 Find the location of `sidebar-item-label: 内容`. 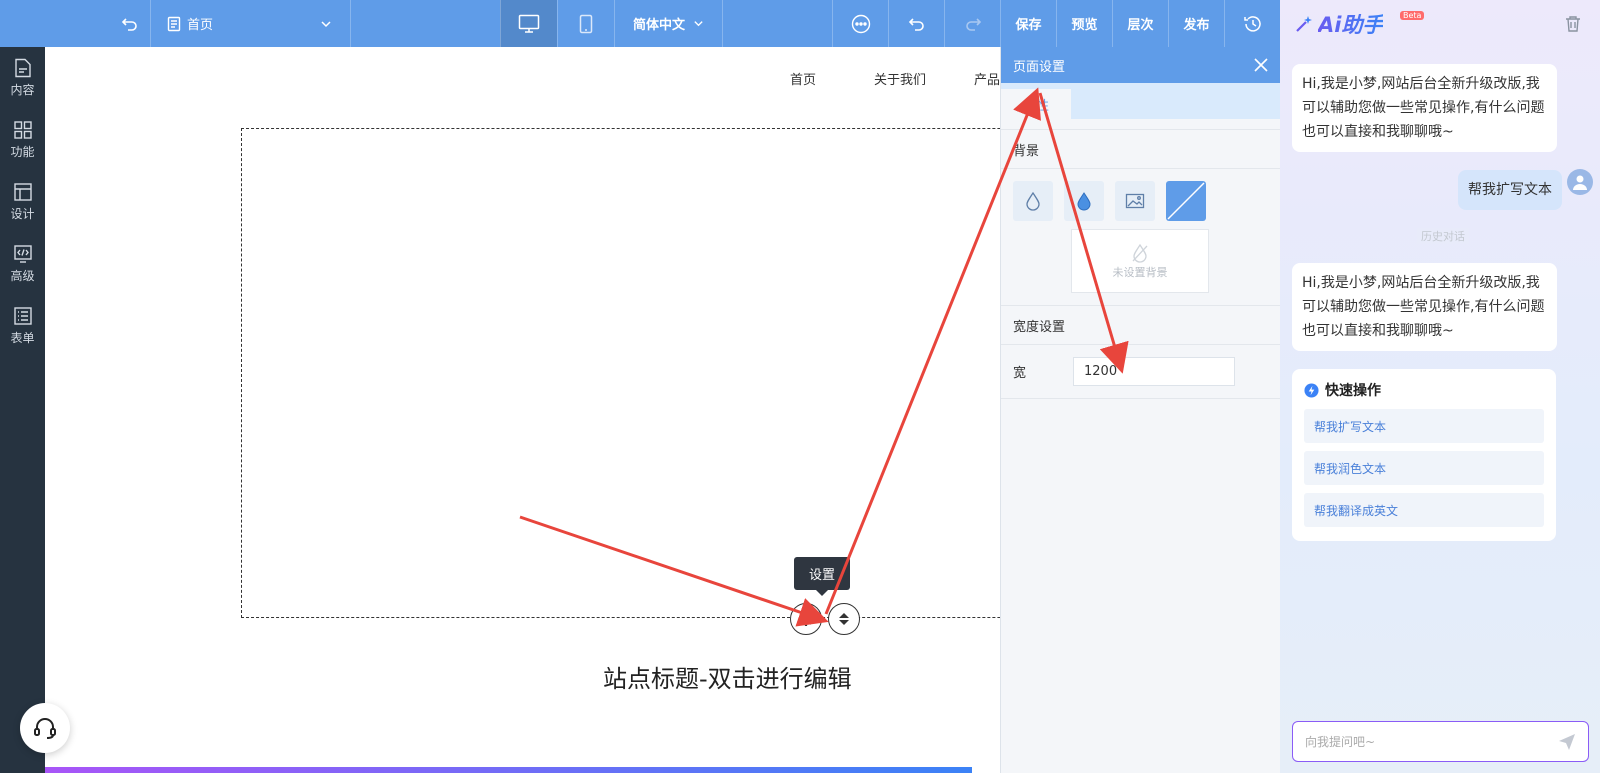

sidebar-item-label: 内容 is located at coordinates (22, 90).